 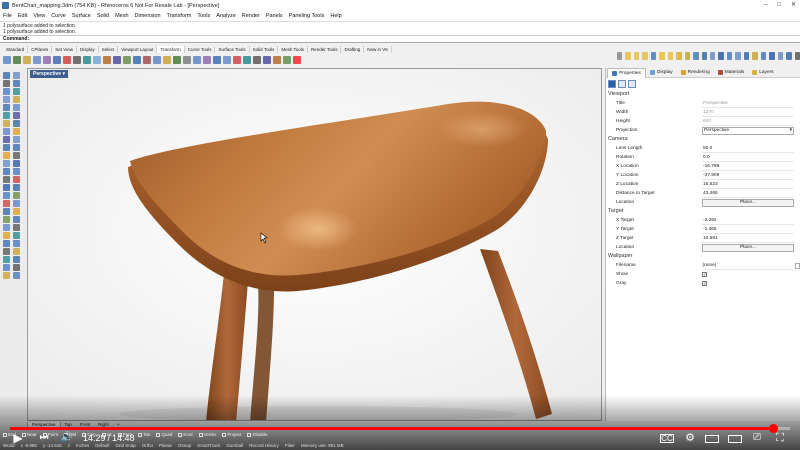 I want to click on property-value-field: (none), so click(x=747, y=266).